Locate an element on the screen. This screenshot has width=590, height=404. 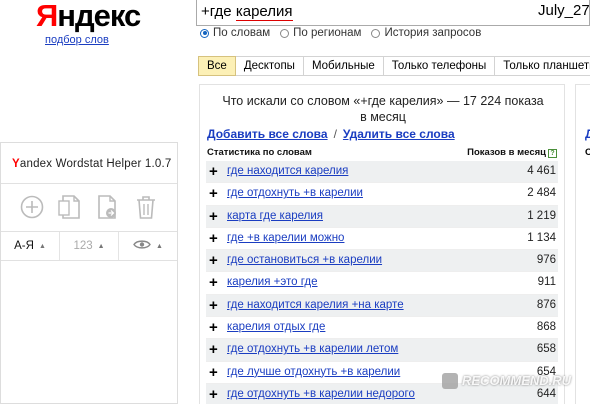
tab-tablets-only: Только планшеты is located at coordinates (542, 66).